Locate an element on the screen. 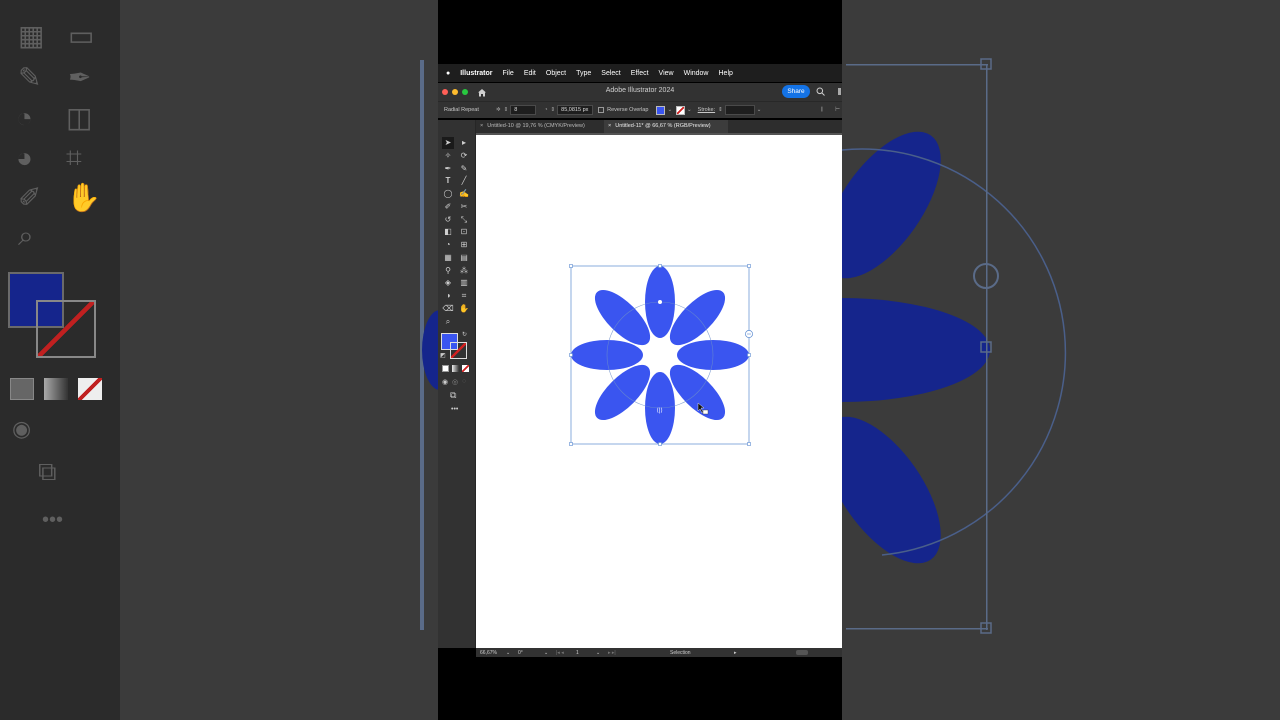 The height and width of the screenshot is (720, 1280). tab-untitled-10: × Untitled-10 @ 19,76 % (CMYK/Preview) is located at coordinates (540, 126).